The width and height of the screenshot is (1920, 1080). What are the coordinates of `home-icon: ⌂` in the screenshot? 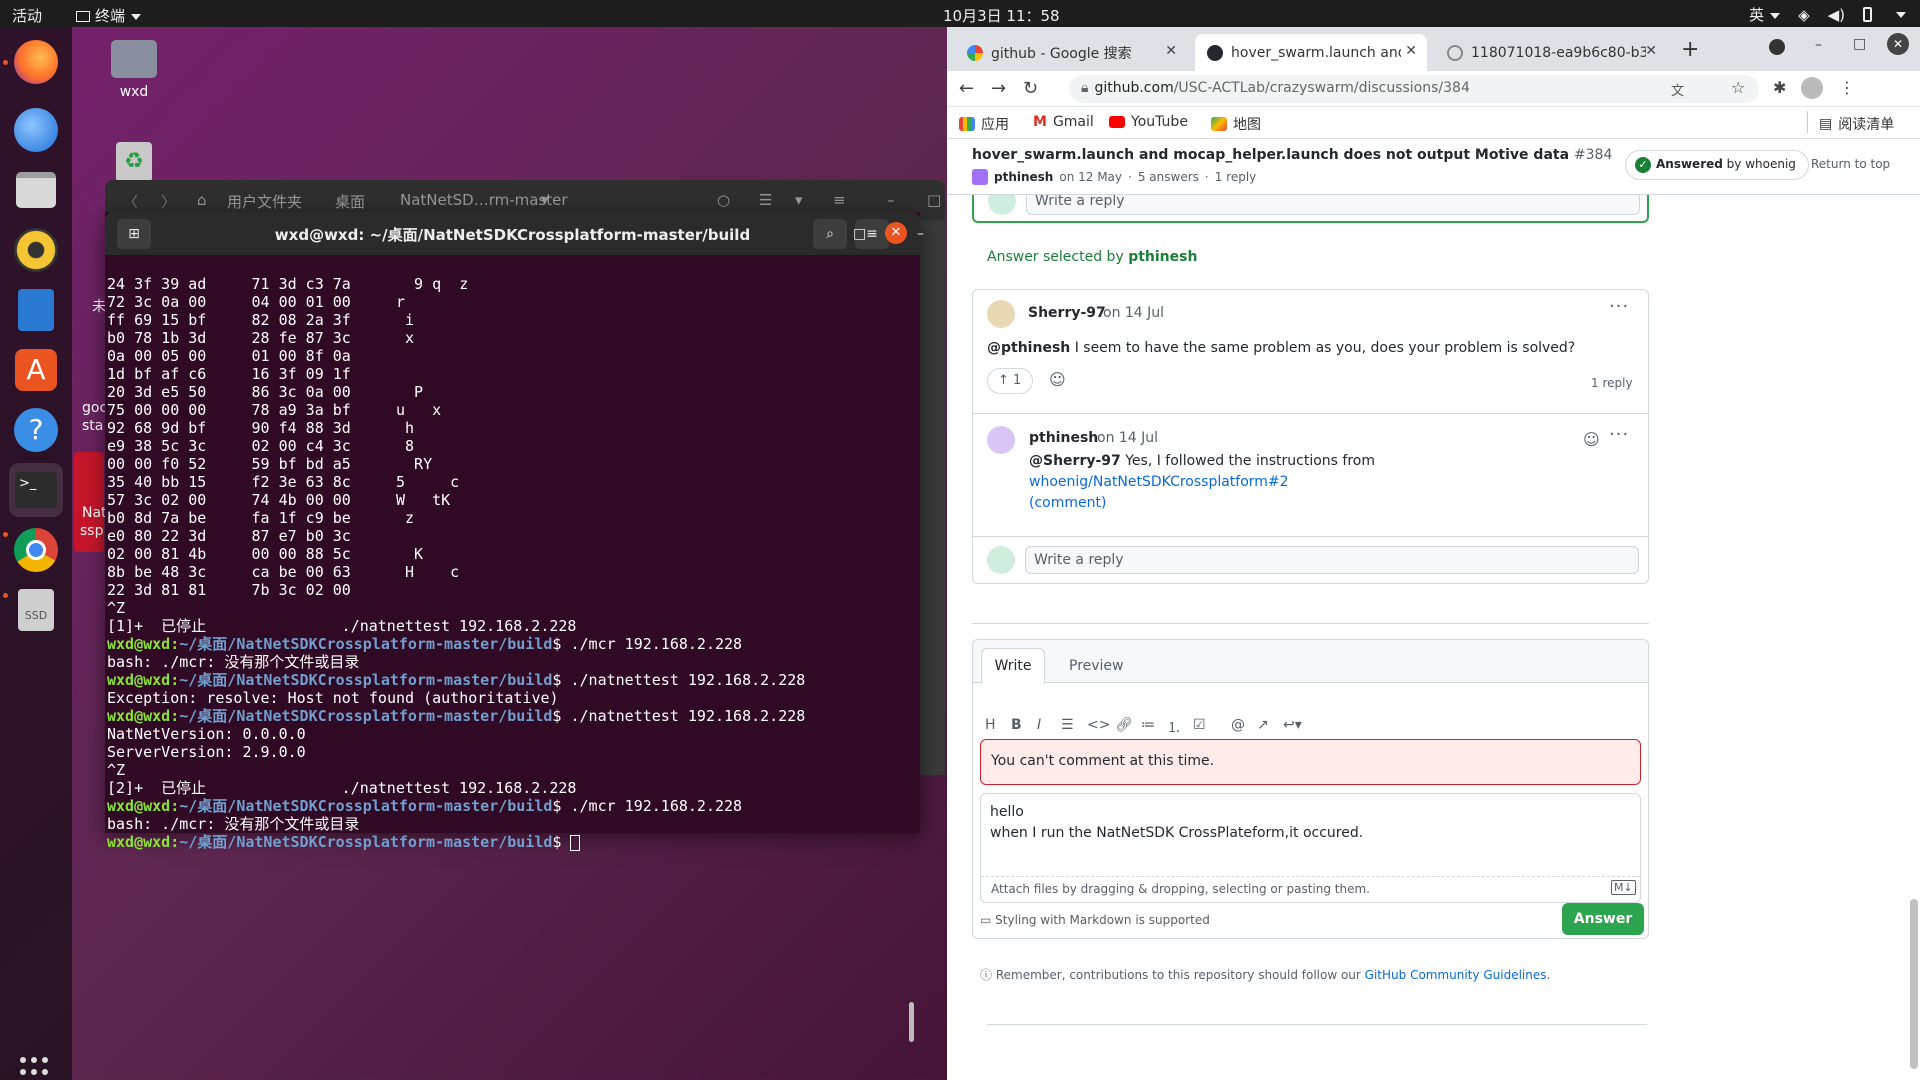 It's located at (202, 200).